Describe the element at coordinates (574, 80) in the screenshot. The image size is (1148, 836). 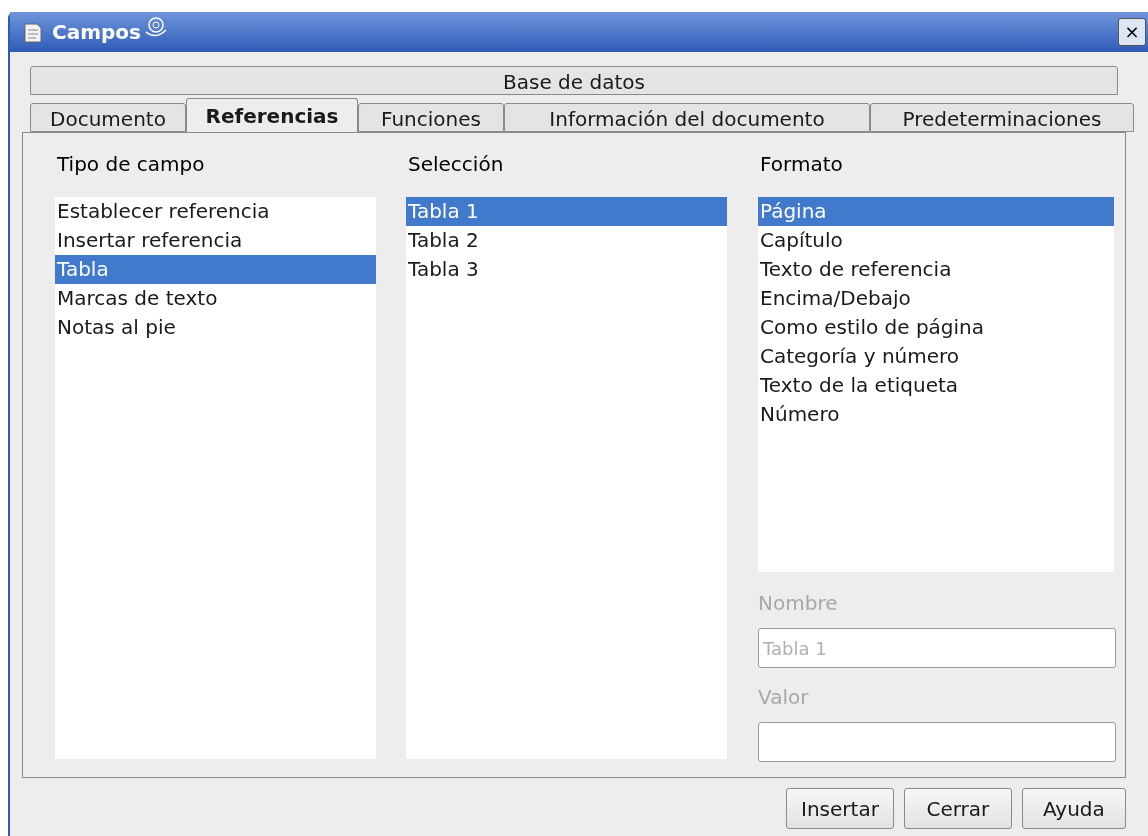
I see `tab: Base de datos` at that location.